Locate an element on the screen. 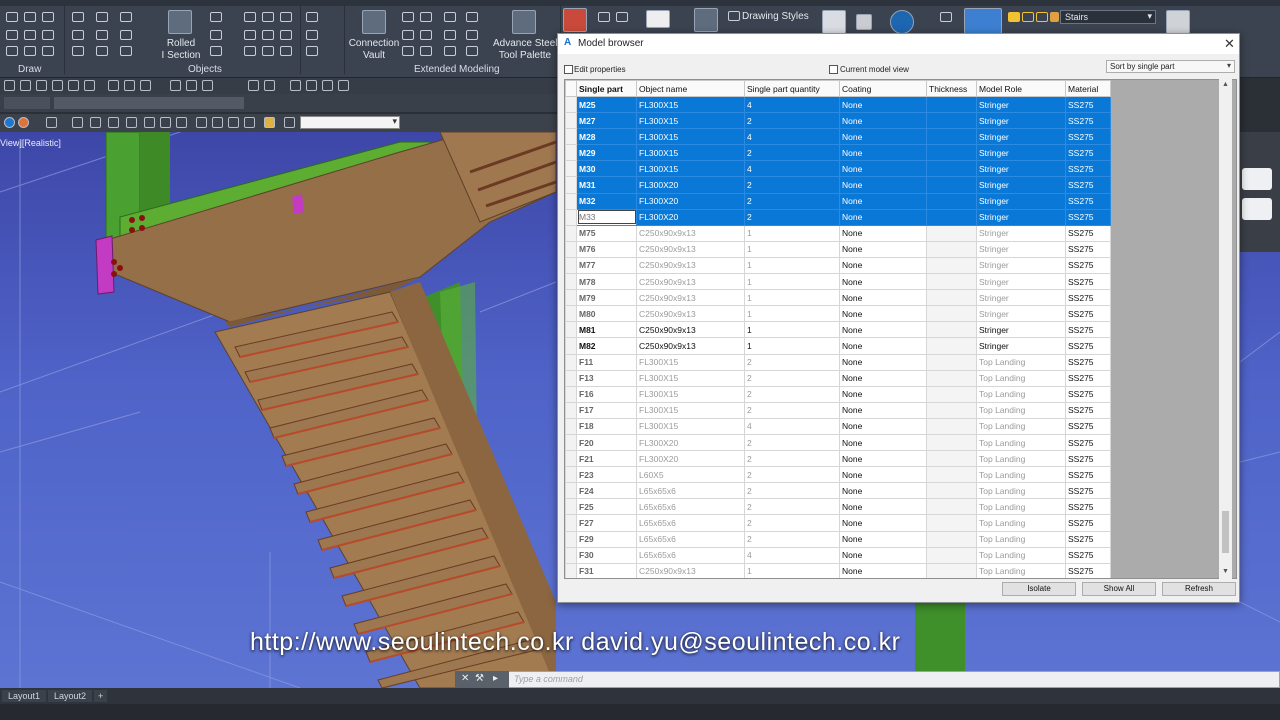 Image resolution: width=1280 pixels, height=720 pixels. cube-right-icon is located at coordinates (131, 122).